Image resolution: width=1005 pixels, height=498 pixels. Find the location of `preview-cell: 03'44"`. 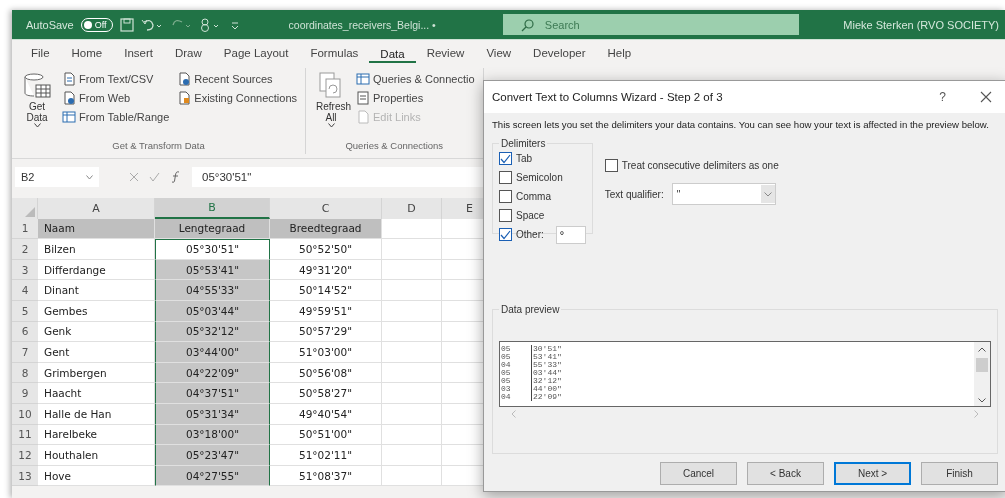

preview-cell: 03'44" is located at coordinates (547, 373).